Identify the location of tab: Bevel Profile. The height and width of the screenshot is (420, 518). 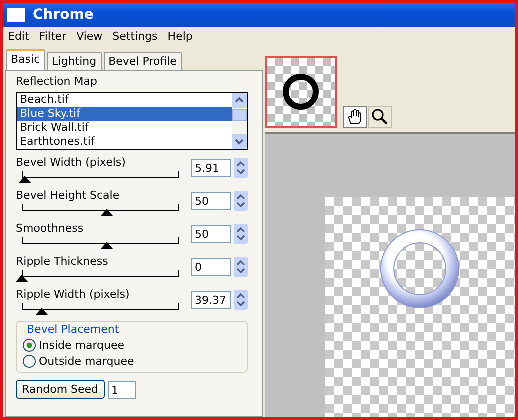
(143, 61).